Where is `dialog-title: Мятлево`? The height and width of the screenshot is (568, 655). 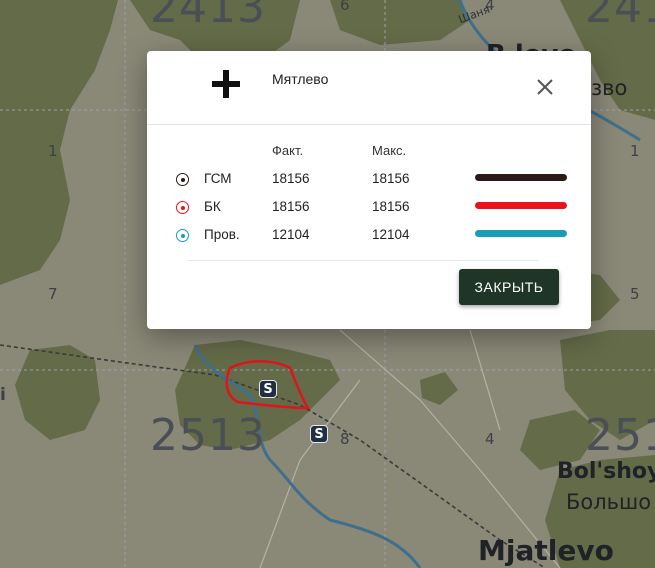 dialog-title: Мятлево is located at coordinates (300, 79).